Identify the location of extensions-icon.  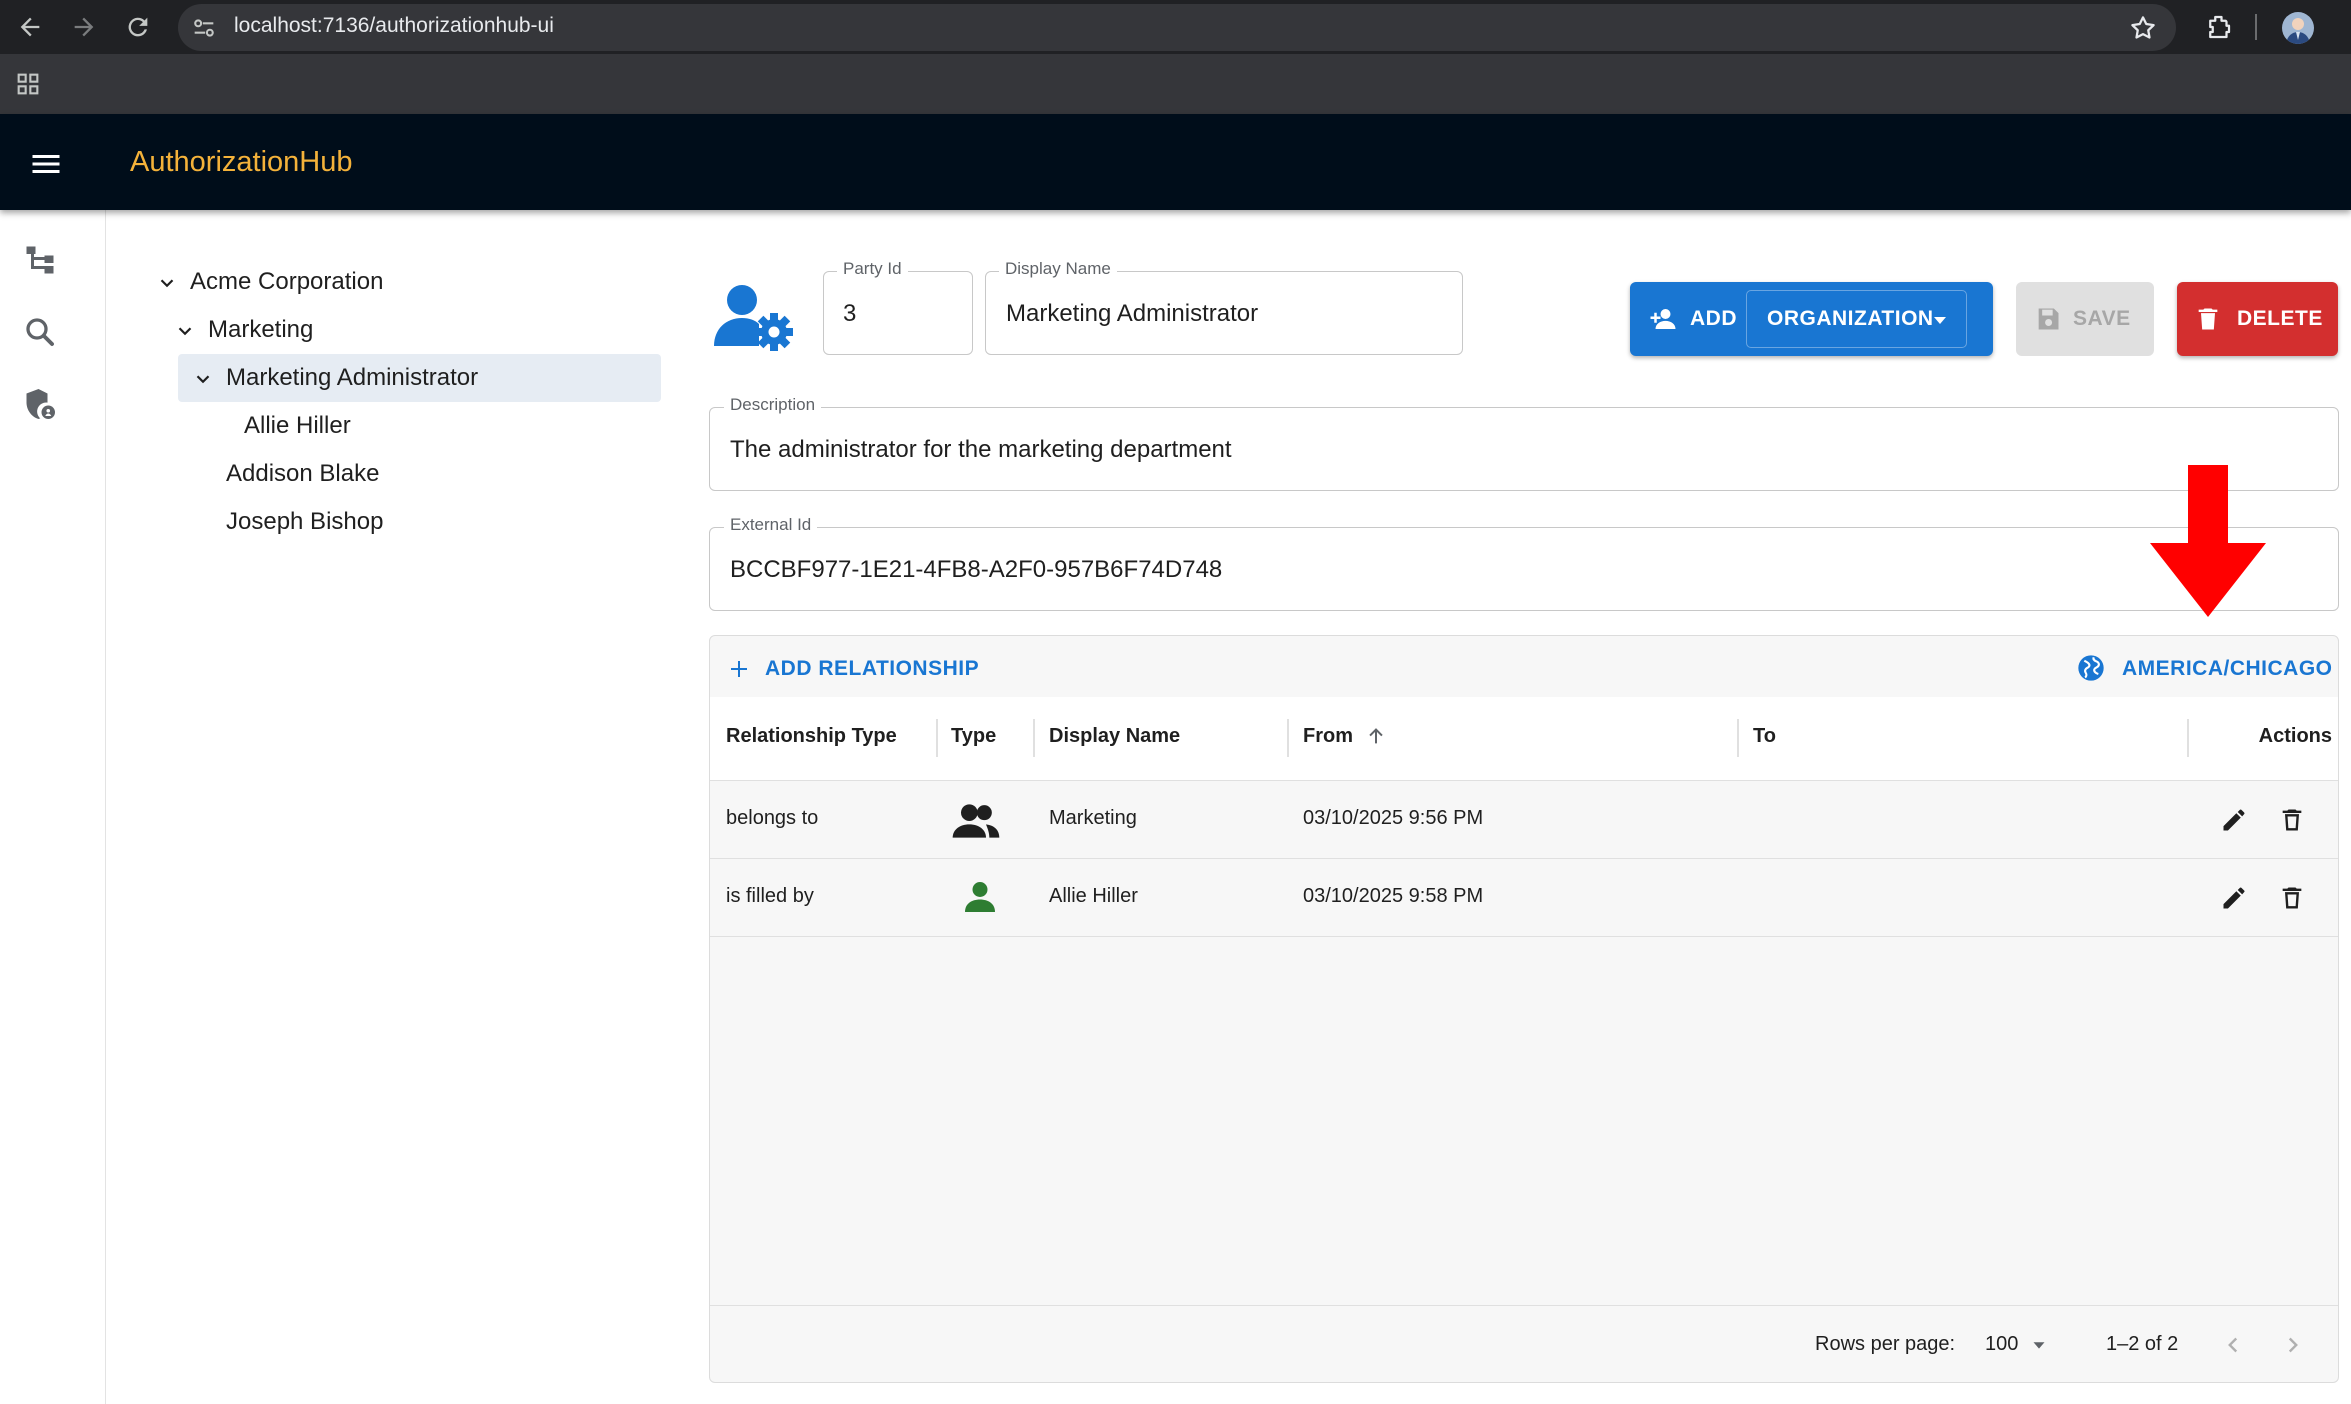
(2219, 27).